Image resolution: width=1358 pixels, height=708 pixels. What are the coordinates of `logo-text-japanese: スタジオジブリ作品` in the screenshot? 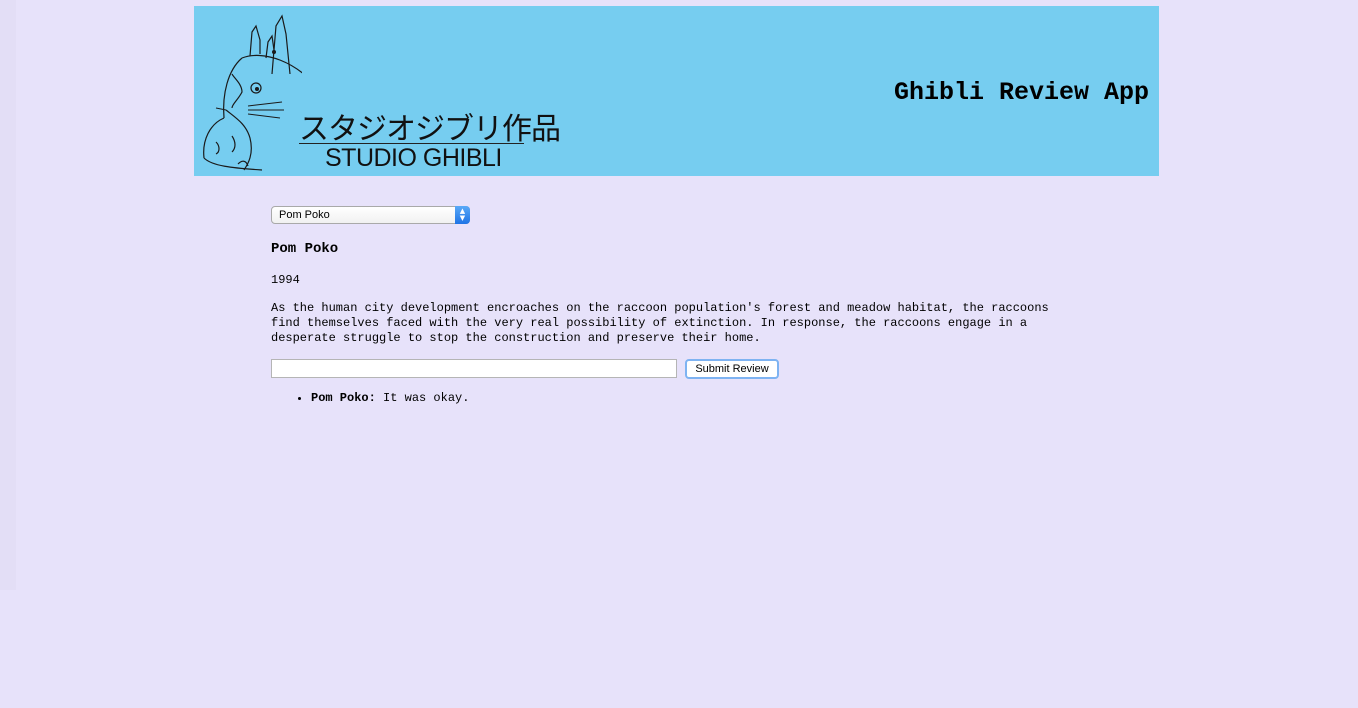 It's located at (430, 129).